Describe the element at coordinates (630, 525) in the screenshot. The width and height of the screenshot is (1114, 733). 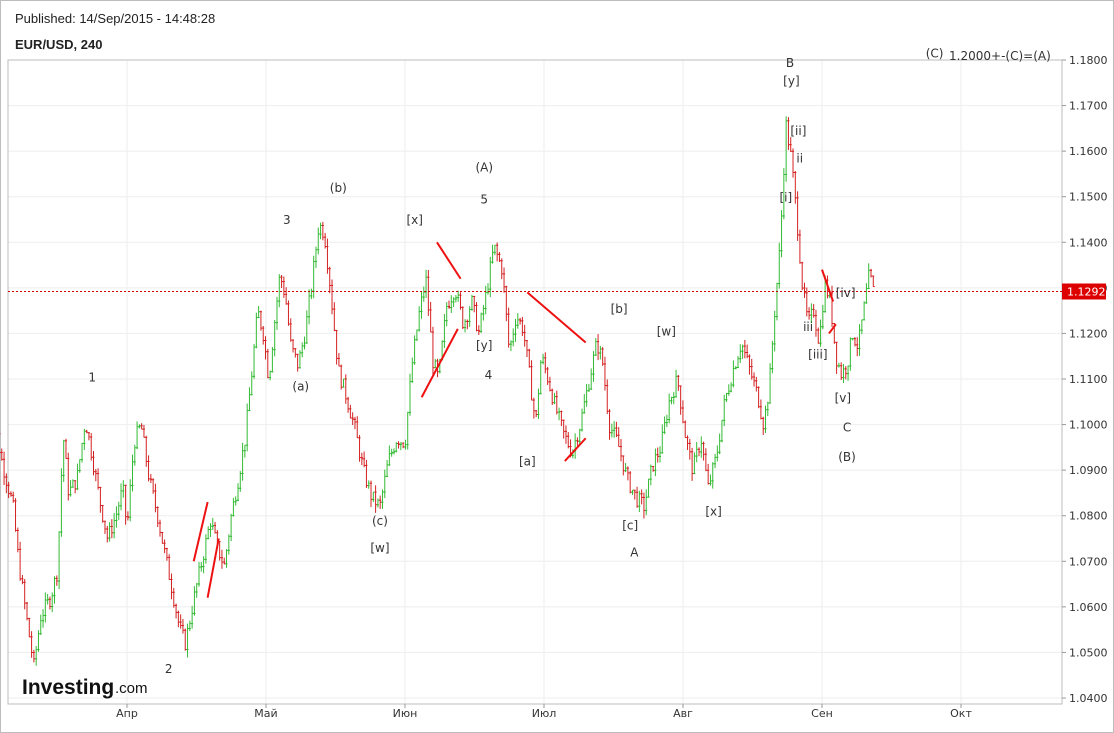
I see `wave-label: [c]` at that location.